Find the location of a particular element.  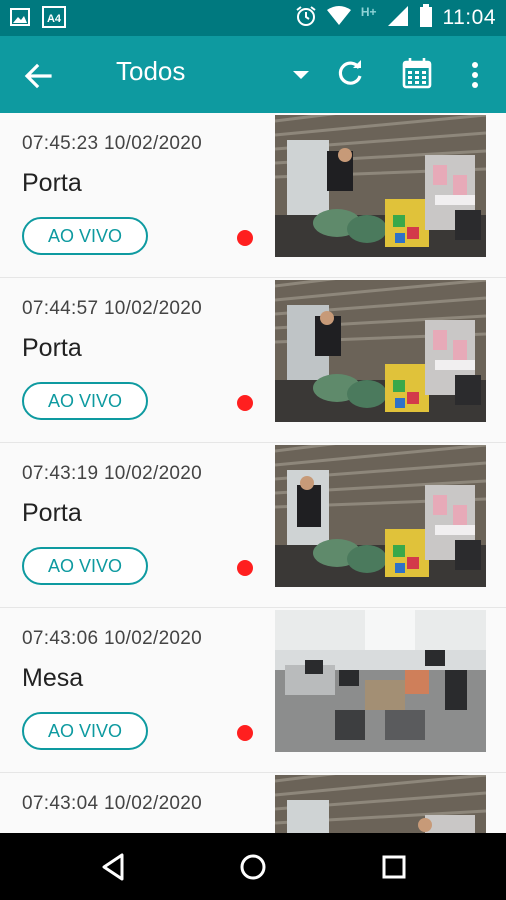

dropdown-icon is located at coordinates (301, 75).